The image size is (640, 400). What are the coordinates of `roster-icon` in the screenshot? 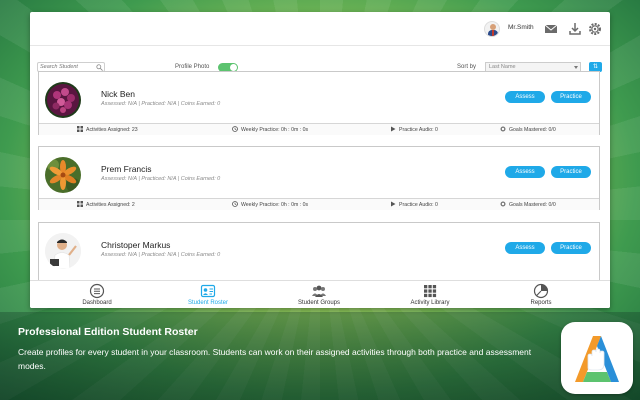 It's located at (208, 291).